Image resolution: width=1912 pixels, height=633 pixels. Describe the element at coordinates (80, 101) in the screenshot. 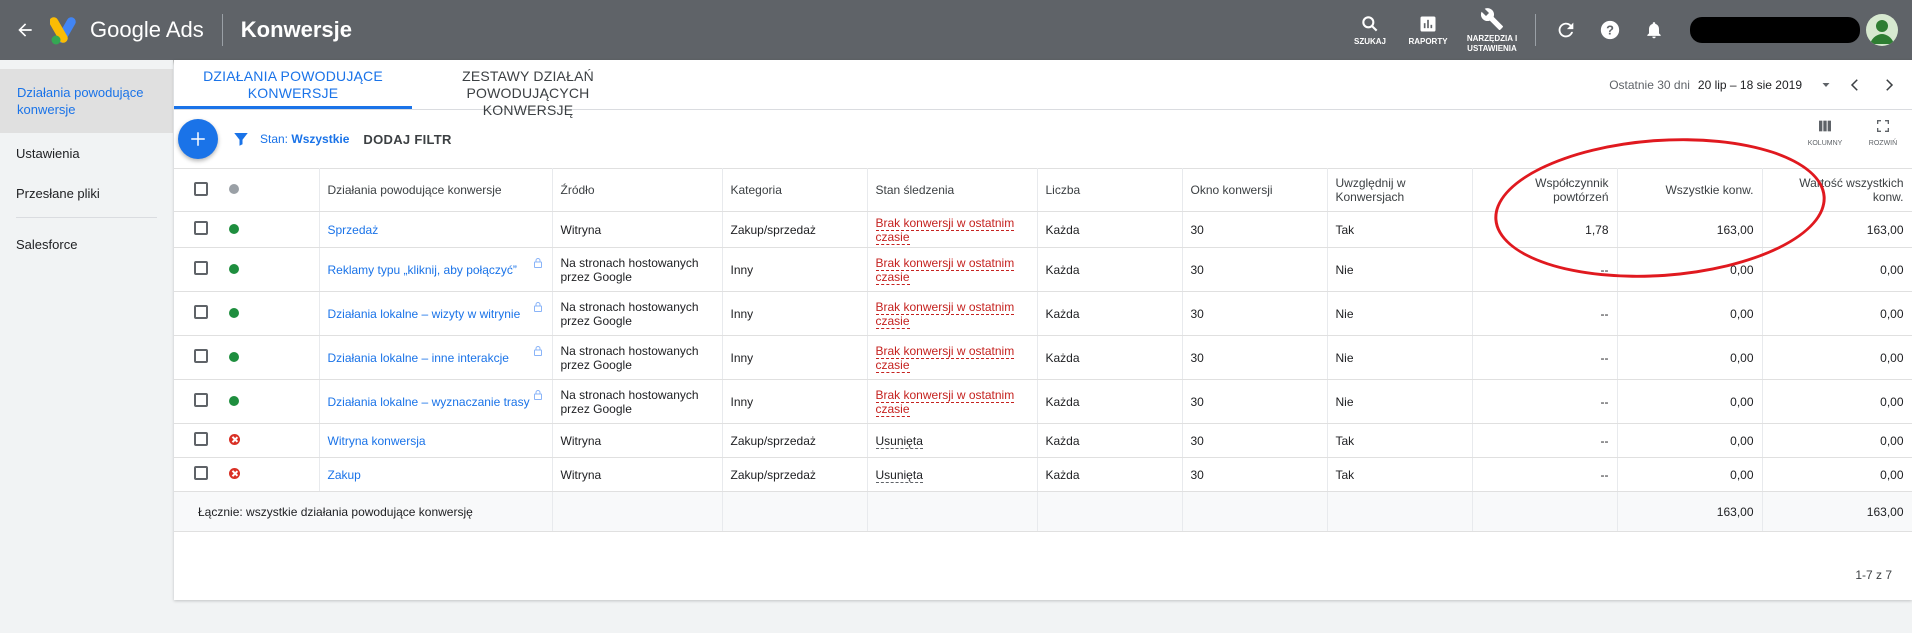

I see `sidebar-item-label: Działania powodujące konwersje` at that location.